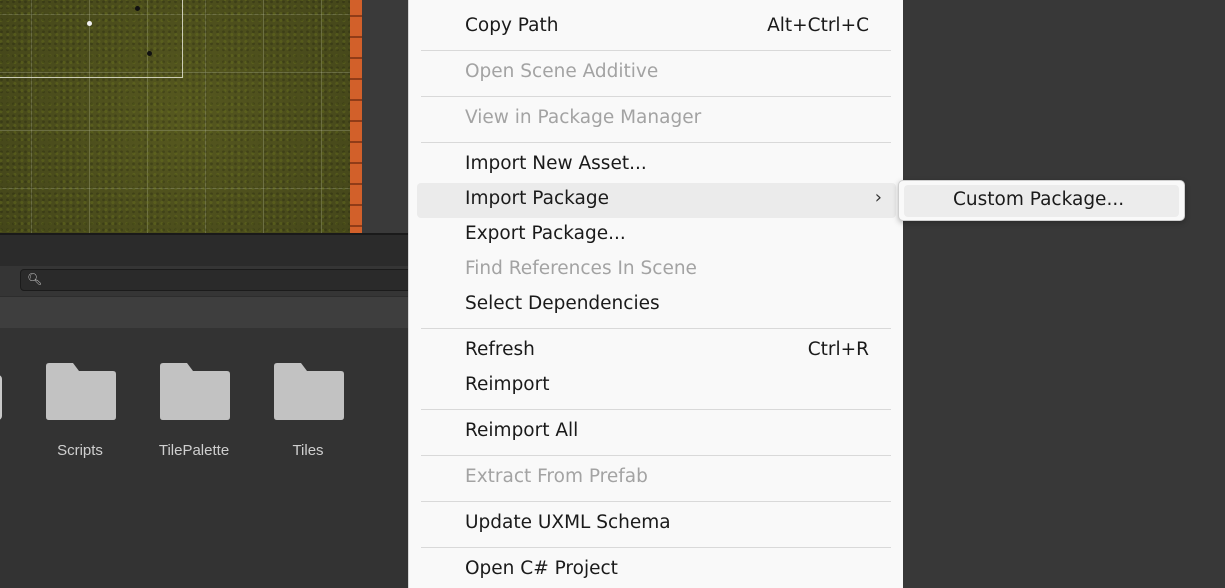  What do you see at coordinates (522, 430) in the screenshot?
I see `menu-item-label: Reimport All` at bounding box center [522, 430].